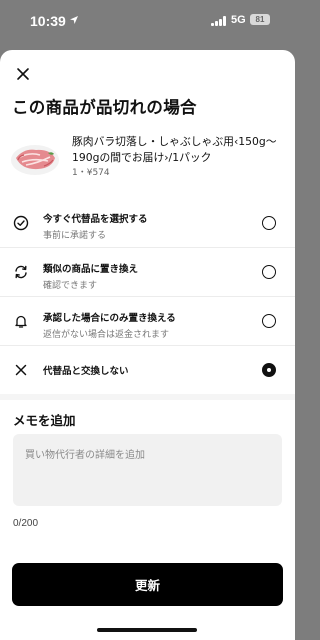 This screenshot has width=320, height=640. What do you see at coordinates (238, 20) in the screenshot?
I see `network-label: 5G` at bounding box center [238, 20].